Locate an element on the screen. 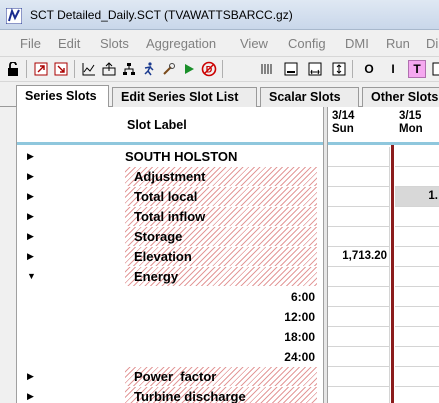 The image size is (439, 403). slot-label-cell: Power factor is located at coordinates (221, 377).